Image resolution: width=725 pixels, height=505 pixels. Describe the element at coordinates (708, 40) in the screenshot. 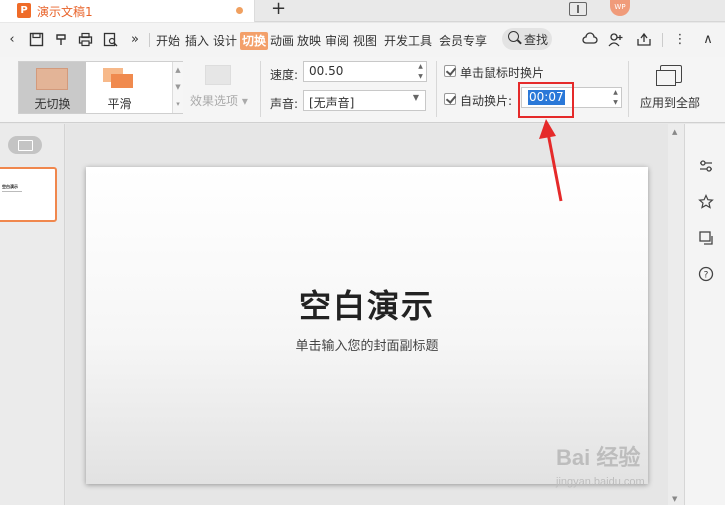

I see `collapse-ribbon-icon: ∧` at that location.